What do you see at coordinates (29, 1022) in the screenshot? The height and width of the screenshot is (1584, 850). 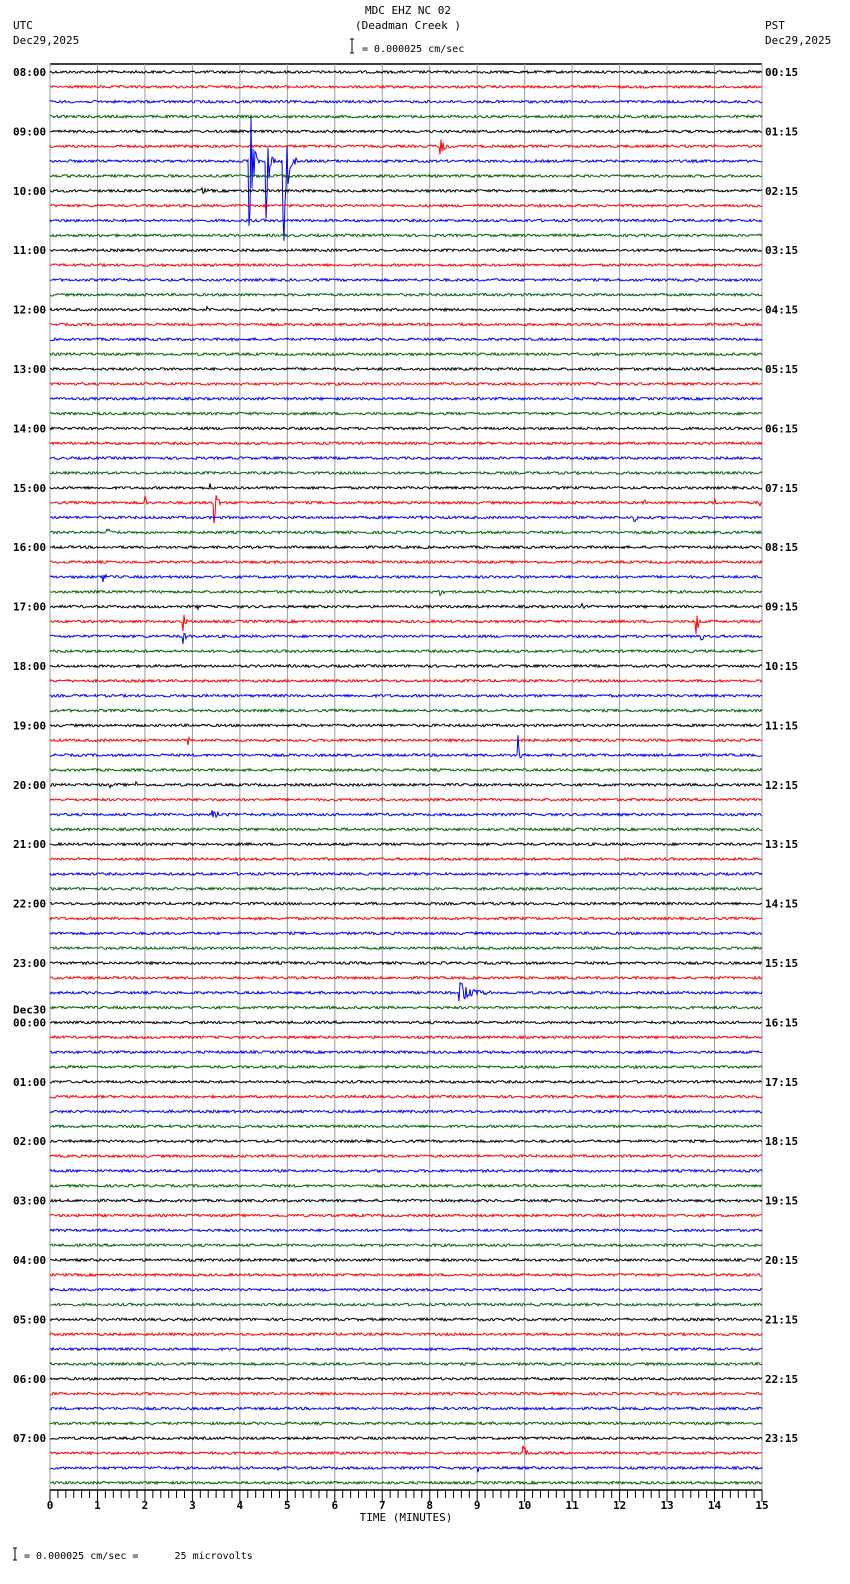 I see `utc-label-00:00: 00:00` at bounding box center [29, 1022].